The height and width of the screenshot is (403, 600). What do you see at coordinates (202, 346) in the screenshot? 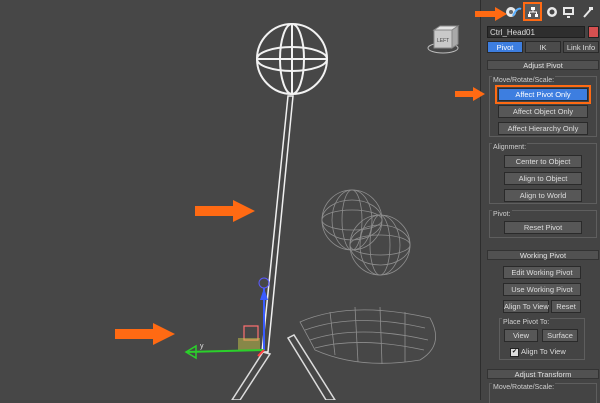
I see `gizmo-axis-label: y` at bounding box center [202, 346].